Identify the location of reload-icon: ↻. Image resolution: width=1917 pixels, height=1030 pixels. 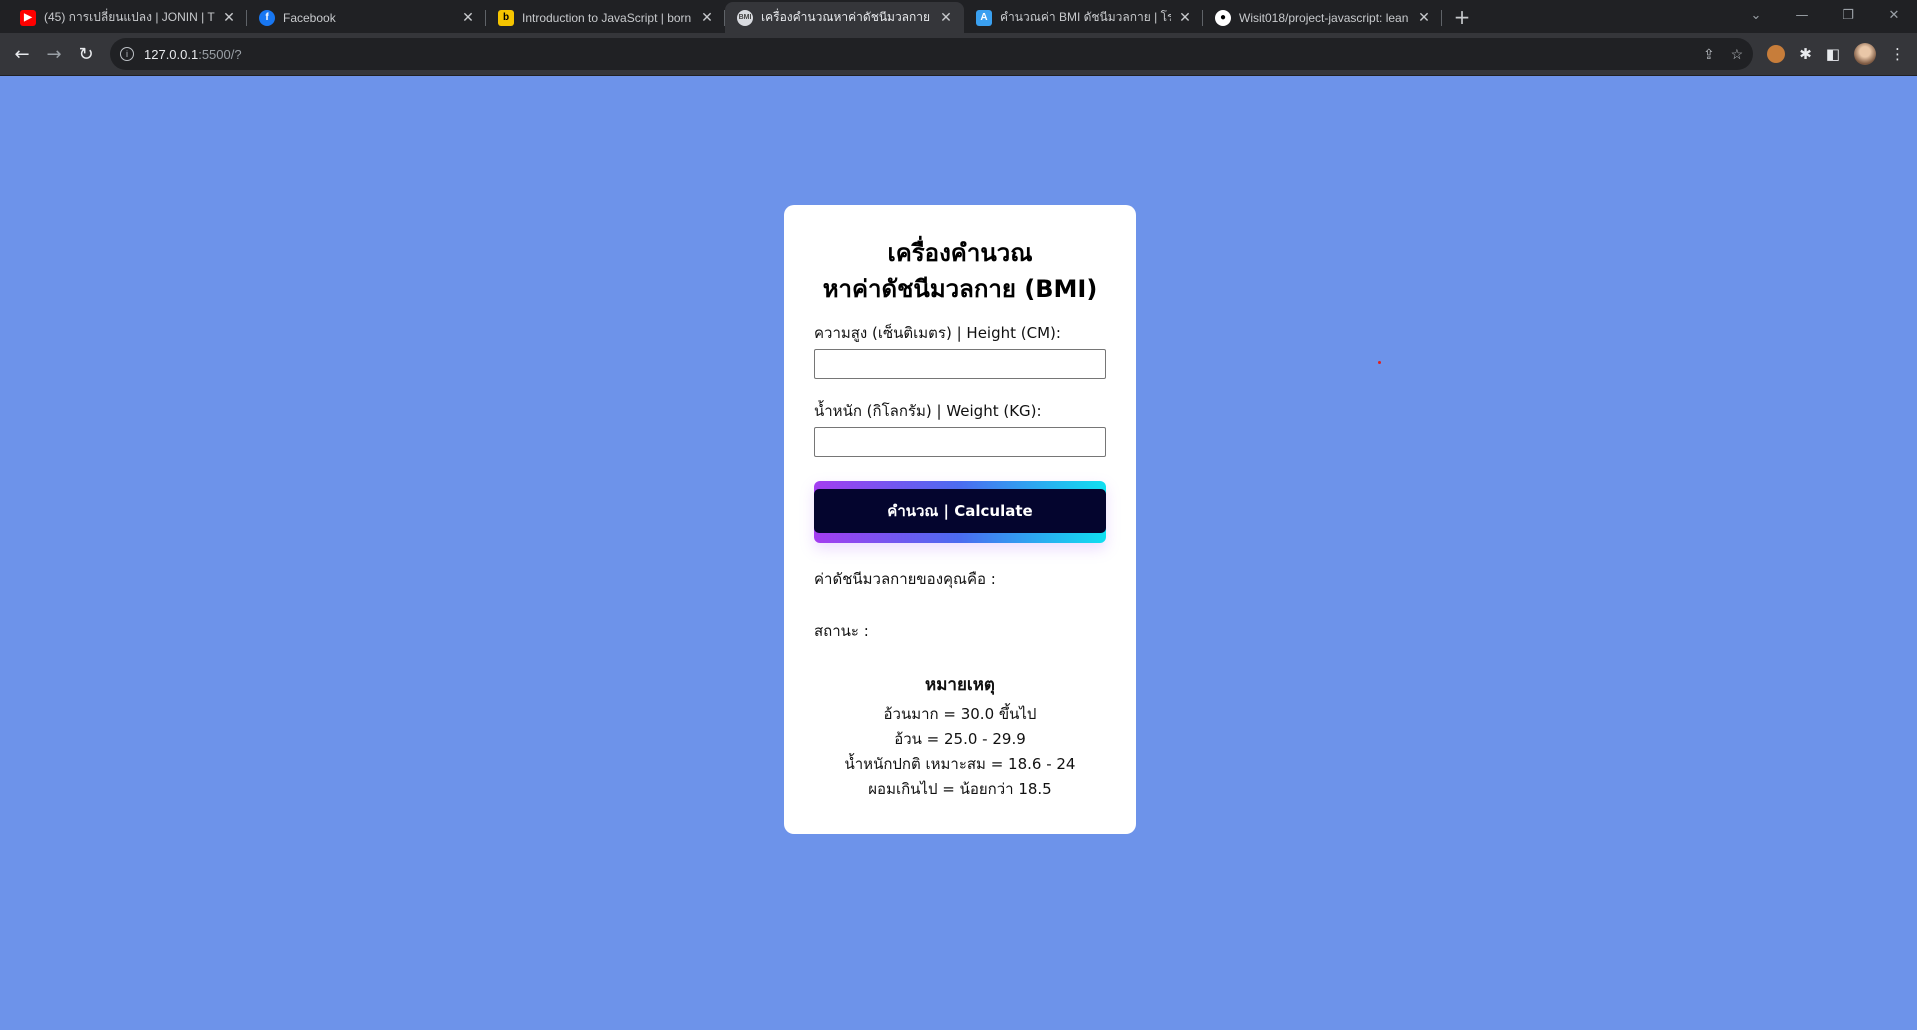
(86, 54).